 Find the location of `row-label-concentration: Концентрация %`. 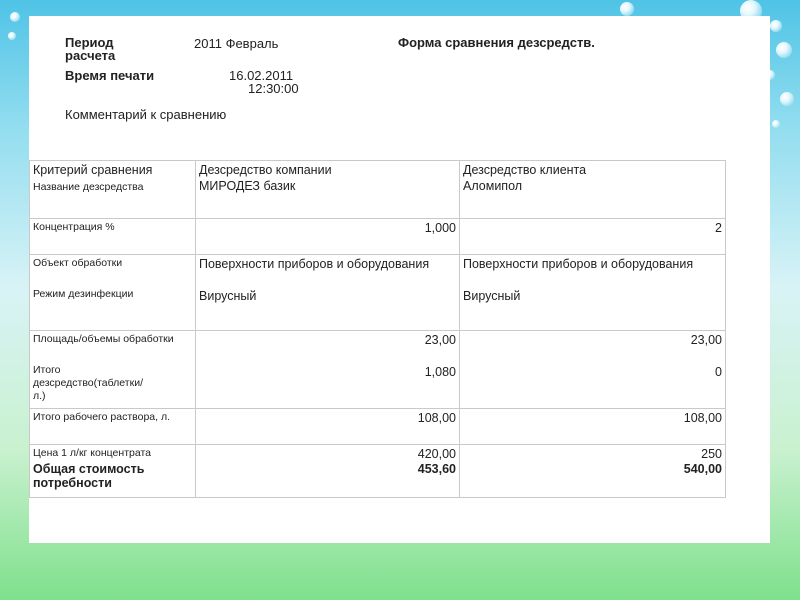

row-label-concentration: Концентрация % is located at coordinates (112, 236).